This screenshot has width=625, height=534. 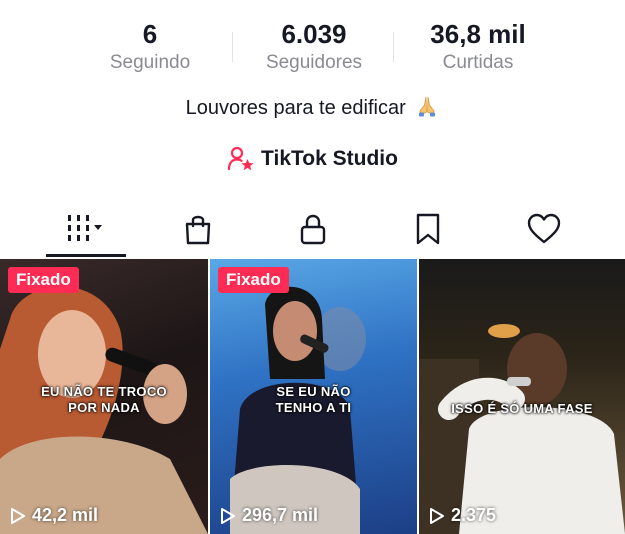 I want to click on caption-line: EU NÃO TE TROCO, so click(x=104, y=391).